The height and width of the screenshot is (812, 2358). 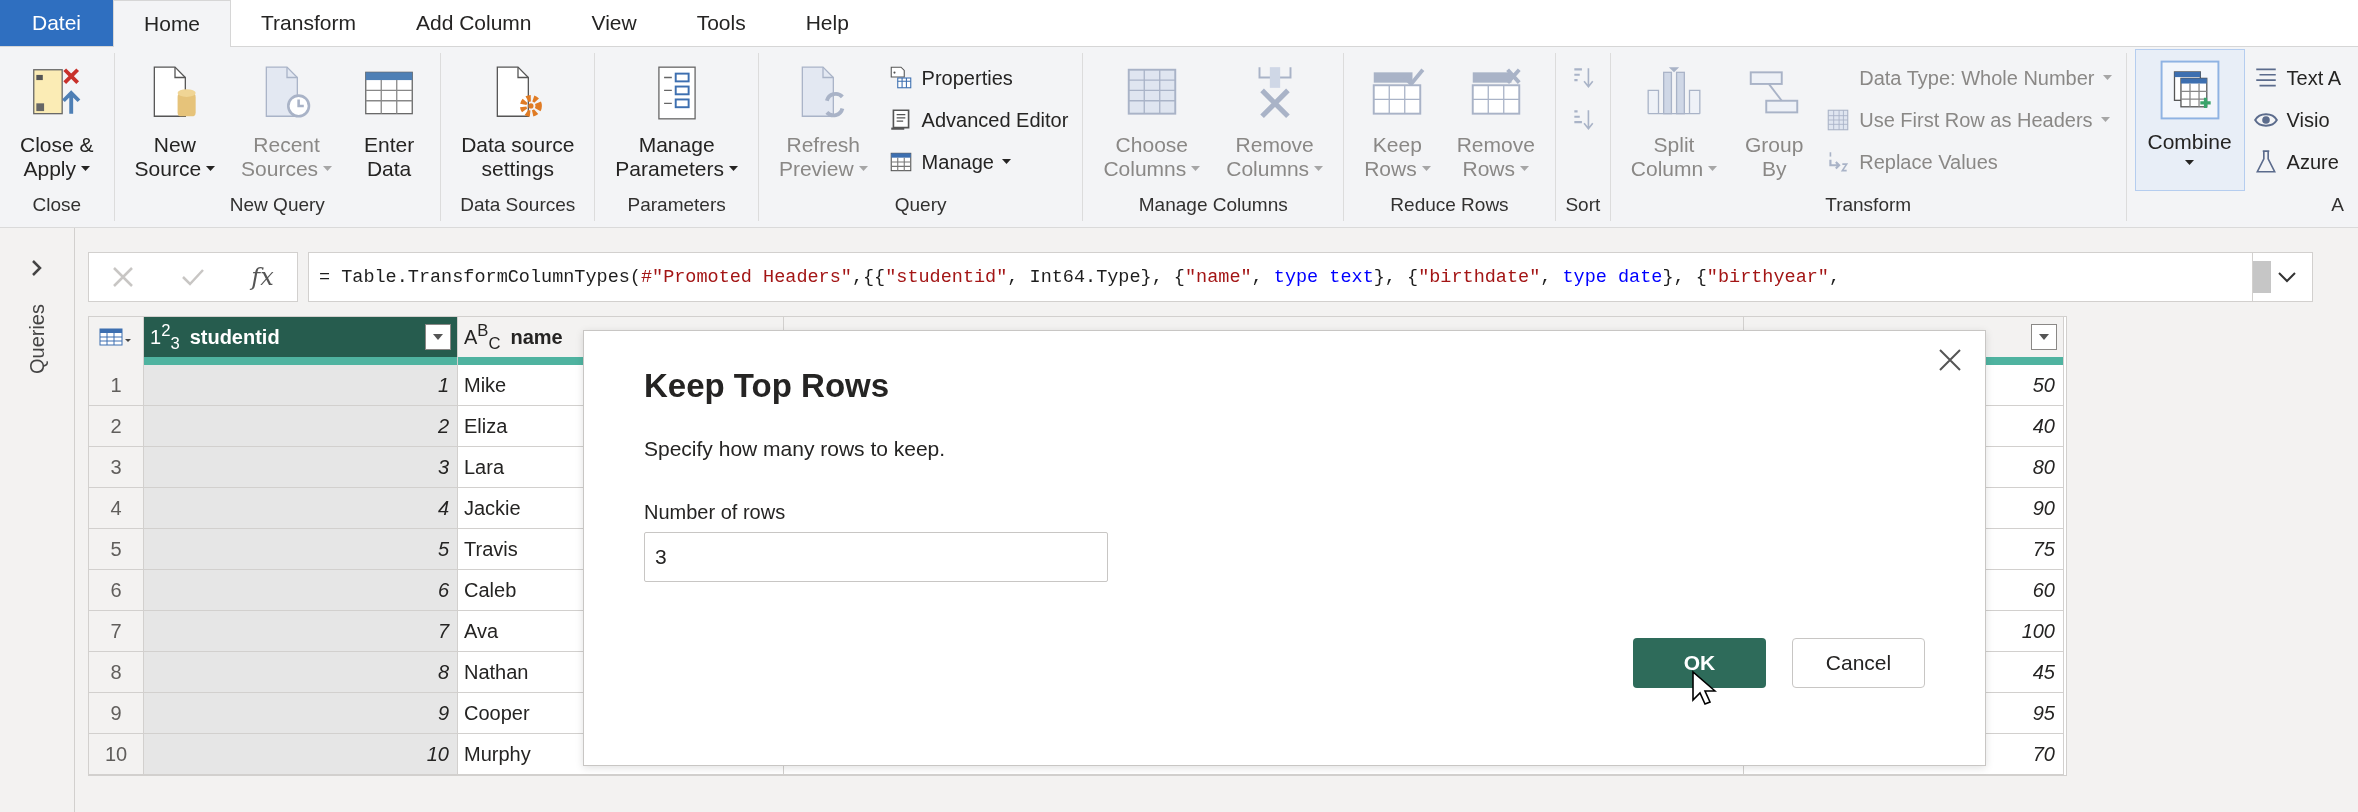 What do you see at coordinates (301, 672) in the screenshot?
I see `table-cell: 8` at bounding box center [301, 672].